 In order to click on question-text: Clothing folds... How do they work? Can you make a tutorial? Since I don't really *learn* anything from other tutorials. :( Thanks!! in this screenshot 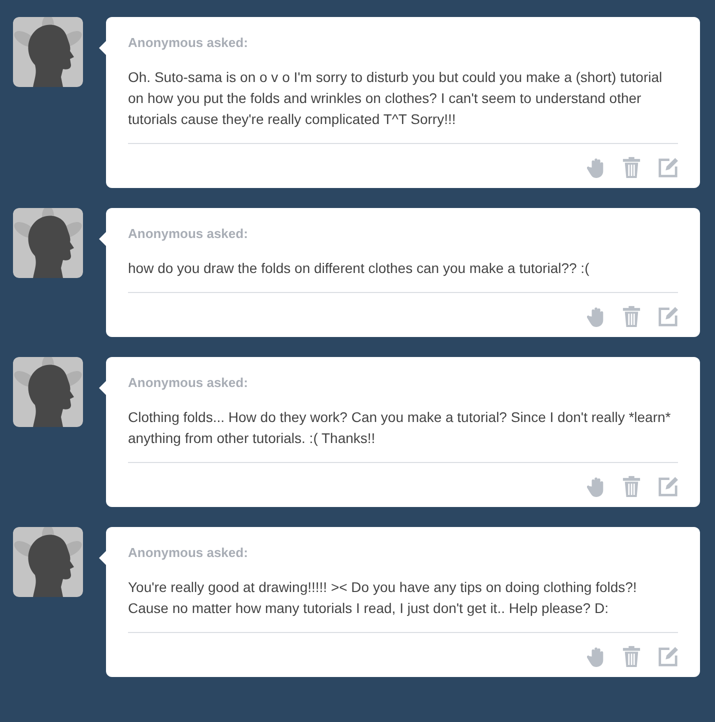, I will do `click(403, 435)`.